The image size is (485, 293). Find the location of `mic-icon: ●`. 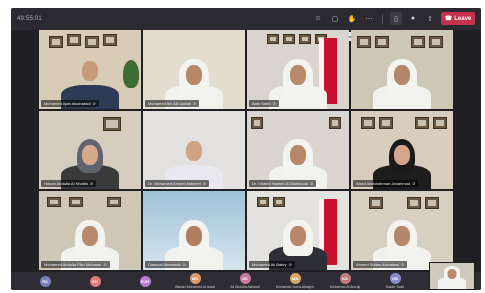

mic-icon: ● is located at coordinates (413, 18).